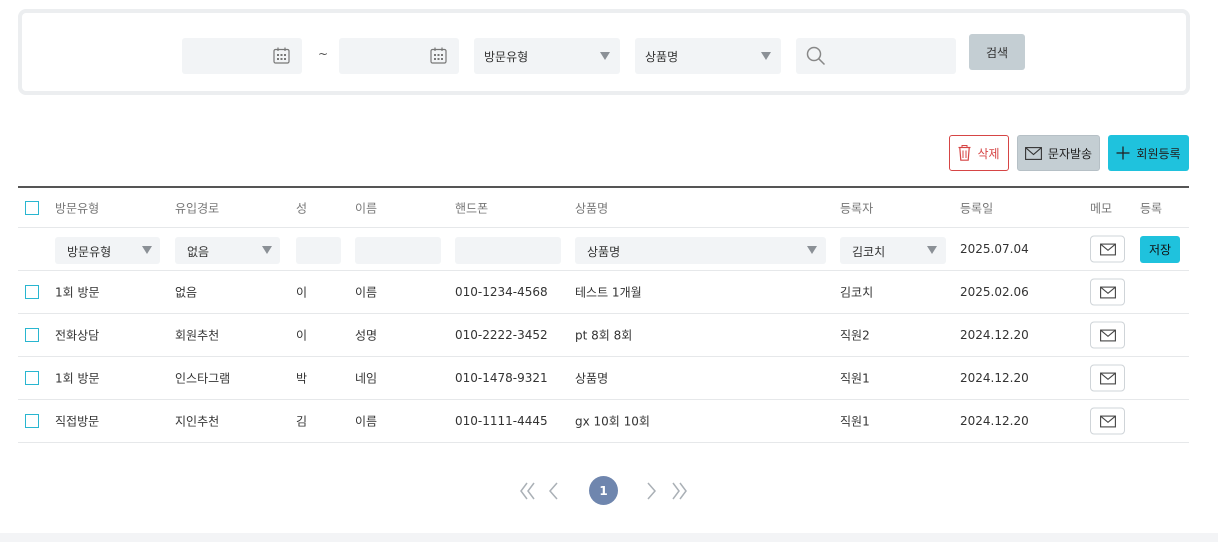 The width and height of the screenshot is (1218, 542). I want to click on cell-product: pt 8회 8회, so click(604, 335).